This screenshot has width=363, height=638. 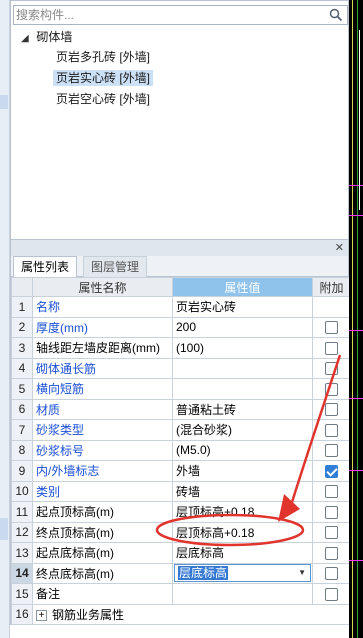 What do you see at coordinates (22, 594) in the screenshot?
I see `row-number: 15` at bounding box center [22, 594].